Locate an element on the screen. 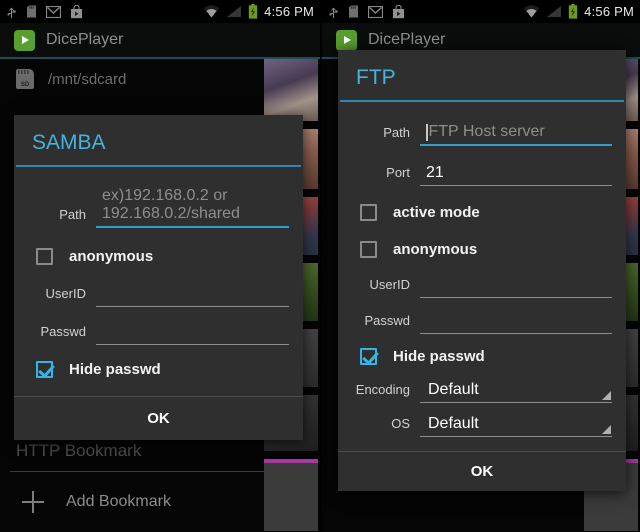 The image size is (640, 532). app-title-bar: DicePlayer is located at coordinates (160, 41).